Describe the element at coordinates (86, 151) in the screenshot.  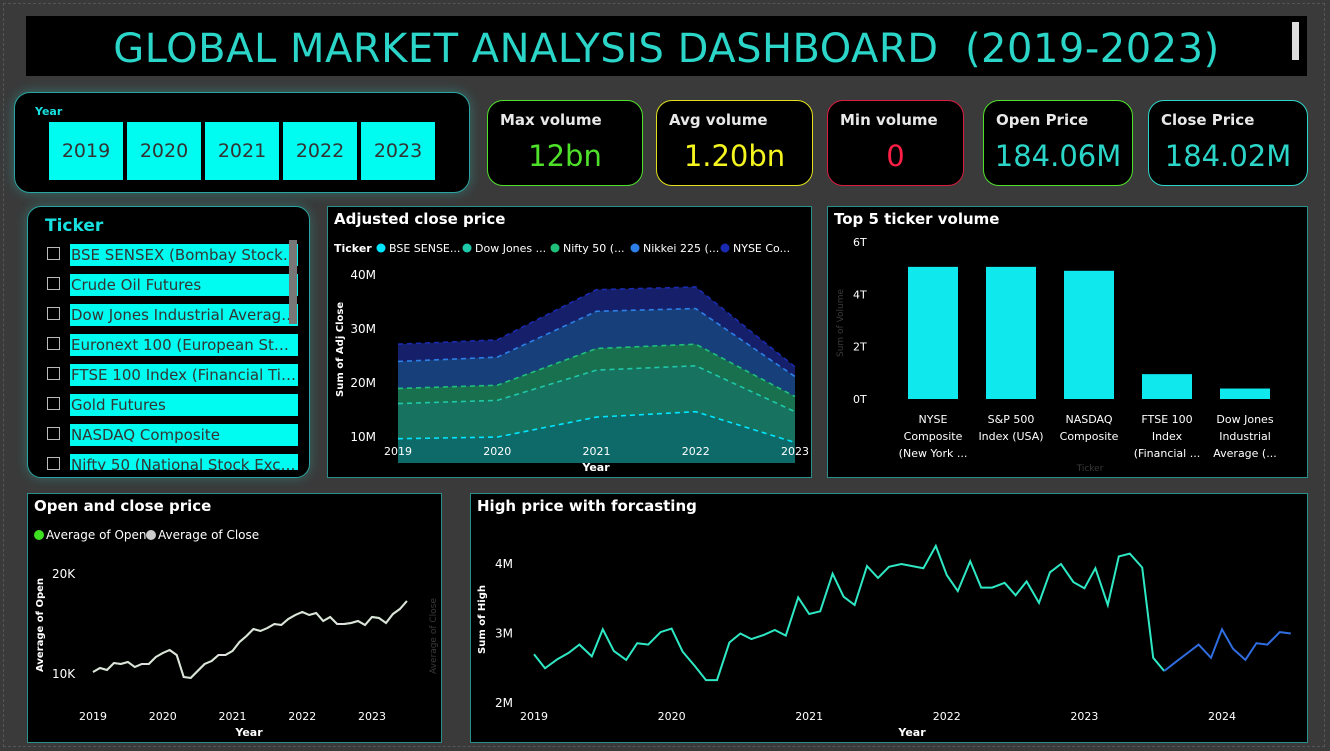
I see `year-button-2019: 2019` at that location.